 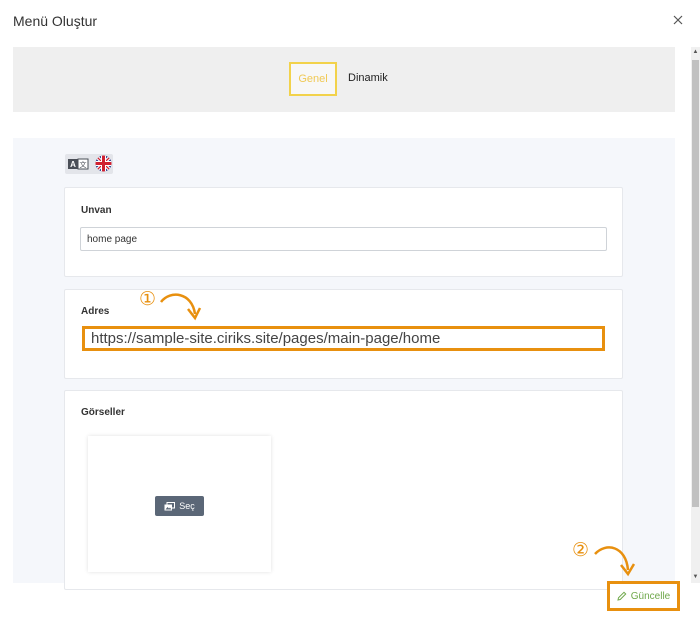 What do you see at coordinates (78, 164) in the screenshot?
I see `translate-icon: A 文` at bounding box center [78, 164].